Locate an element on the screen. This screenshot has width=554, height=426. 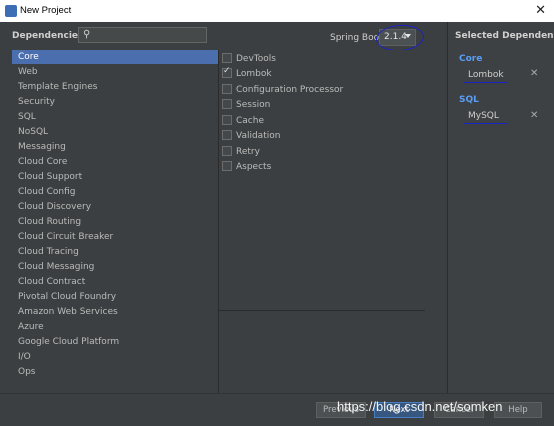
category-item-io: I/O is located at coordinates (115, 357).